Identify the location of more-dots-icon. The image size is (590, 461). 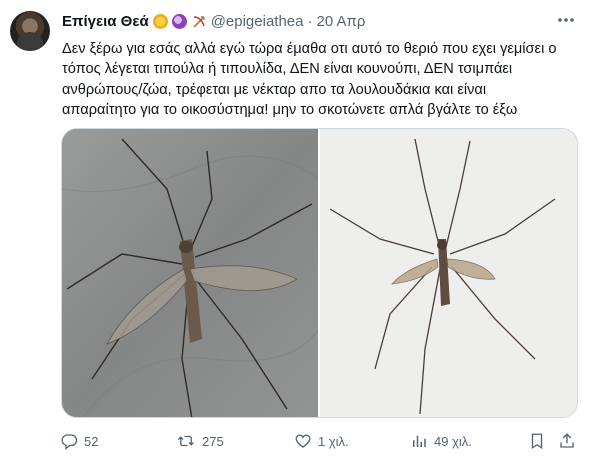
(566, 20).